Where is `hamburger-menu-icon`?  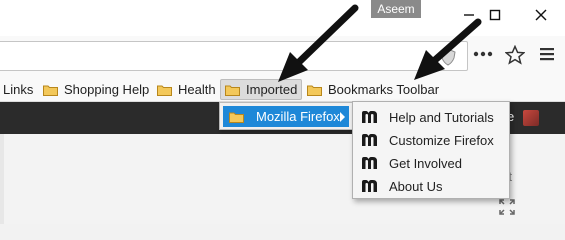
hamburger-menu-icon is located at coordinates (547, 54).